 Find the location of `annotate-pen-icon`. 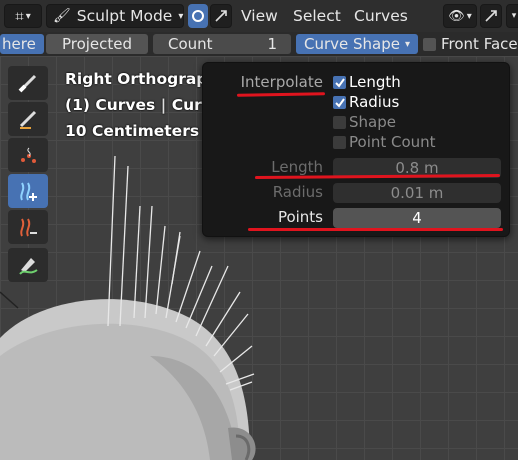

annotate-pen-icon is located at coordinates (28, 266).